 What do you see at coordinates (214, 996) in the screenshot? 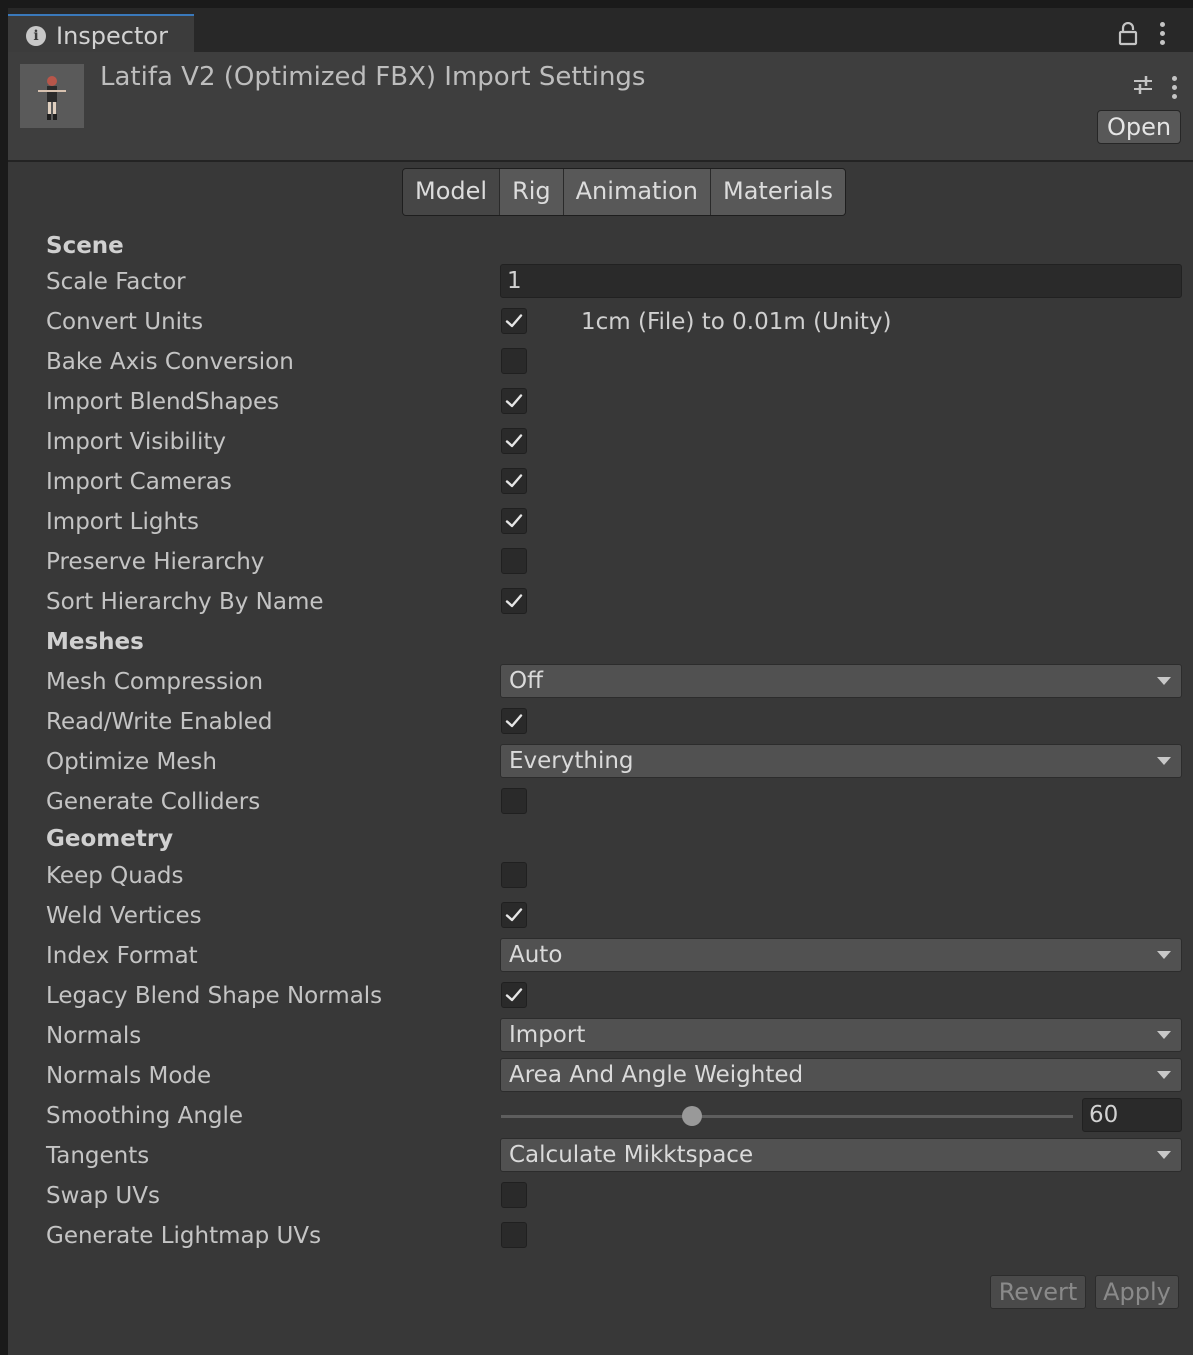
I see `legacy-blend-normals-label: Legacy Blend Shape Normals` at bounding box center [214, 996].